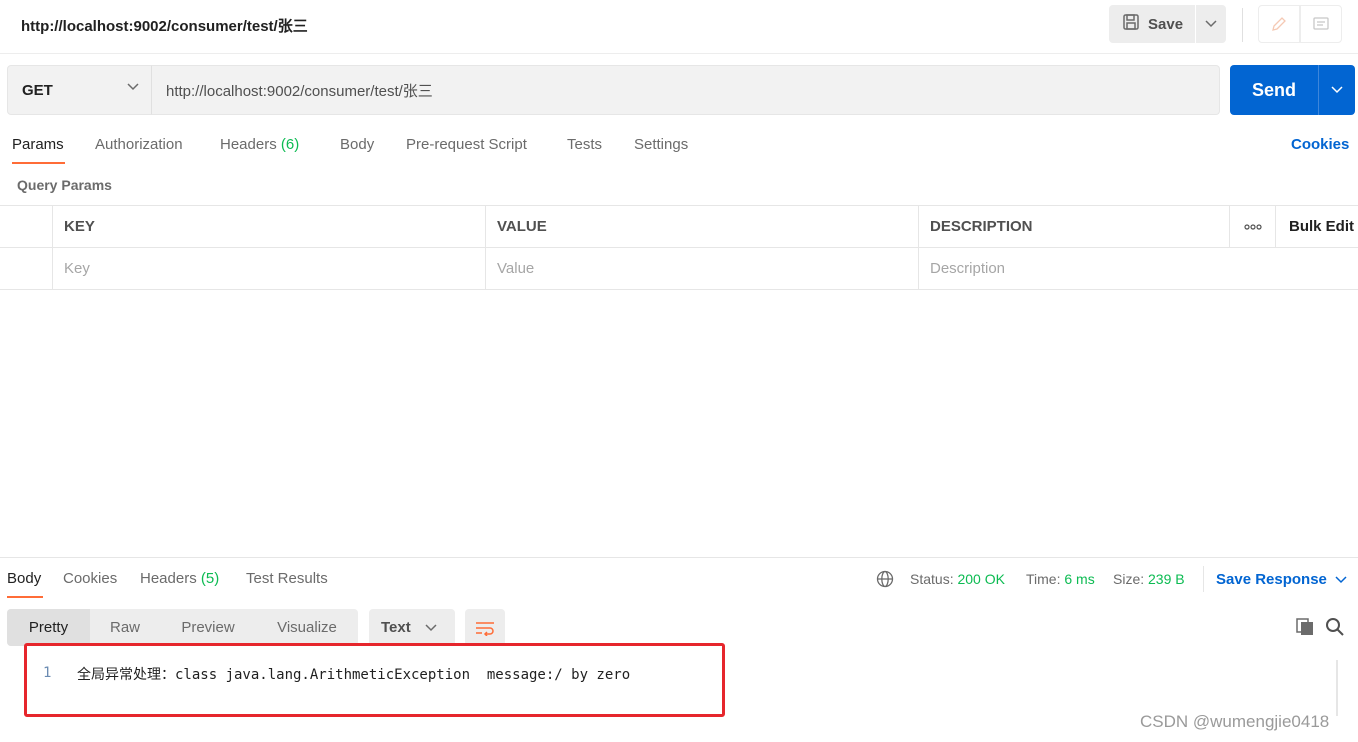 Image resolution: width=1358 pixels, height=742 pixels. What do you see at coordinates (685, 90) in the screenshot?
I see `url-input: http://localhost:9002/consumer/test/张三` at bounding box center [685, 90].